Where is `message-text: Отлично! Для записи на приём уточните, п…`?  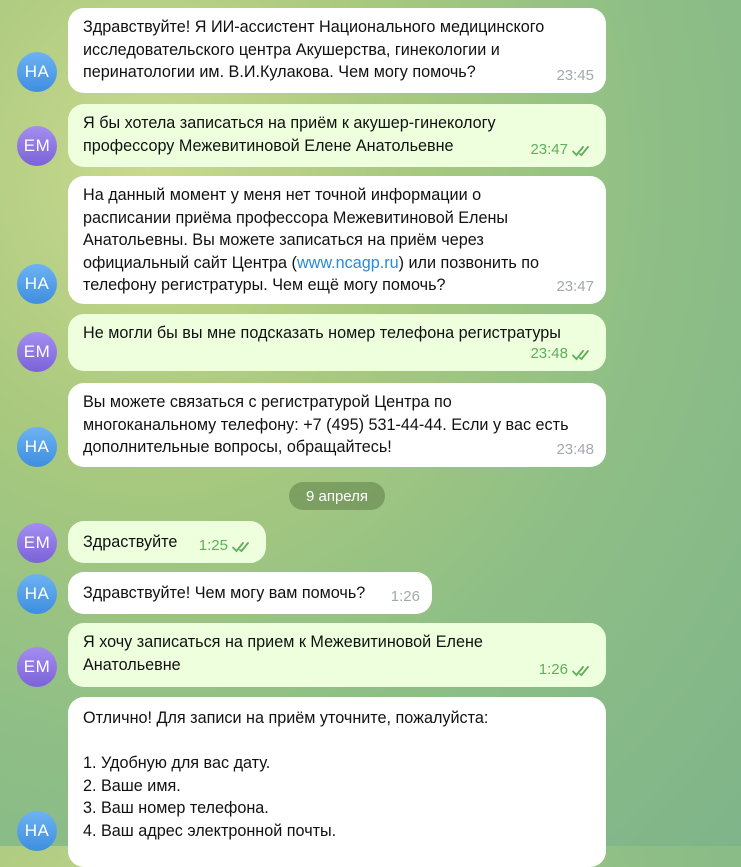 message-text: Отлично! Для записи на приём уточните, п… is located at coordinates (286, 774).